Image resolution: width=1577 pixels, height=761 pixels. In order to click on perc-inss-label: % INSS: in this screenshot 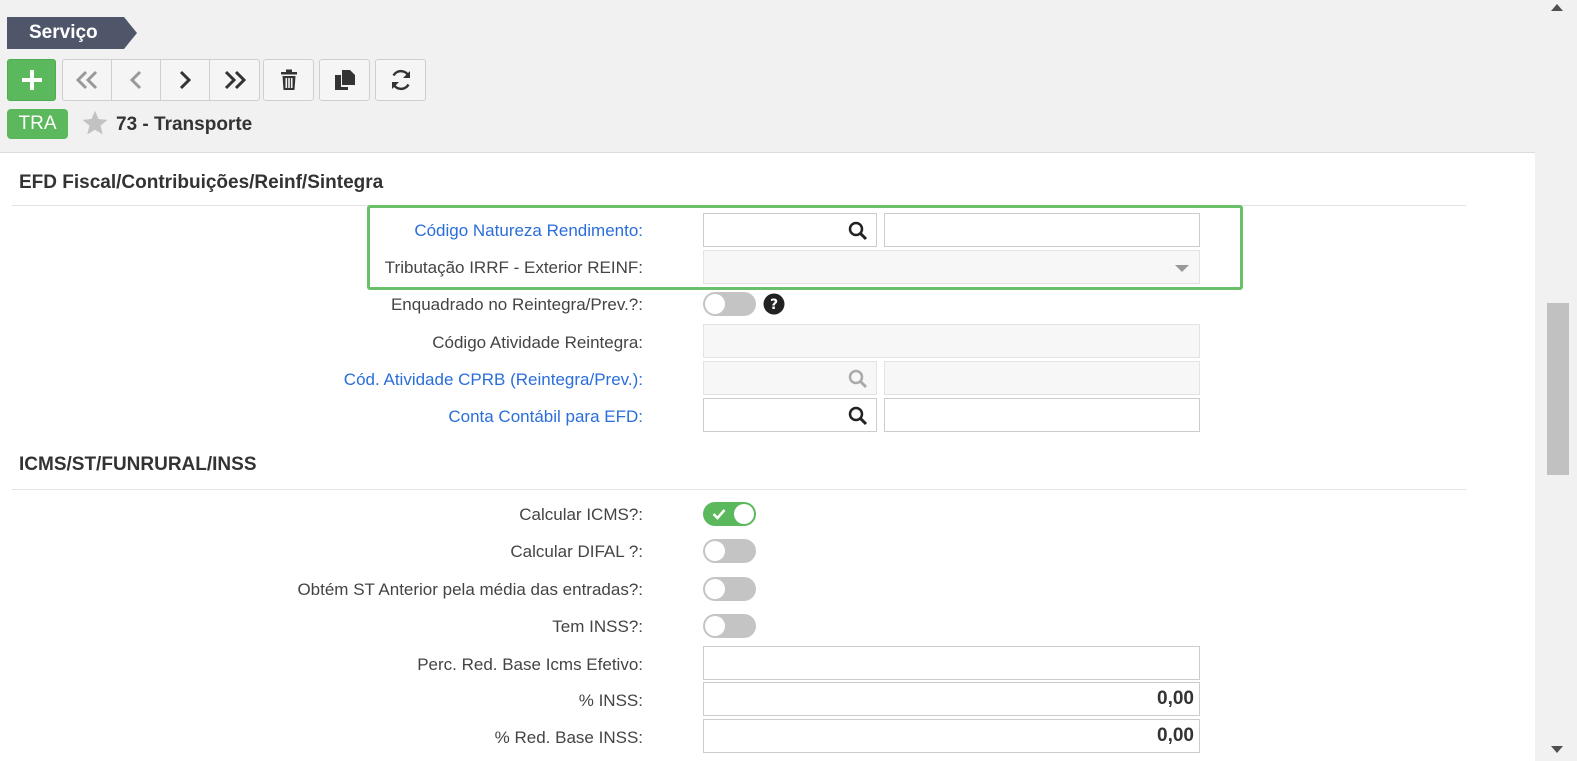, I will do `click(610, 700)`.